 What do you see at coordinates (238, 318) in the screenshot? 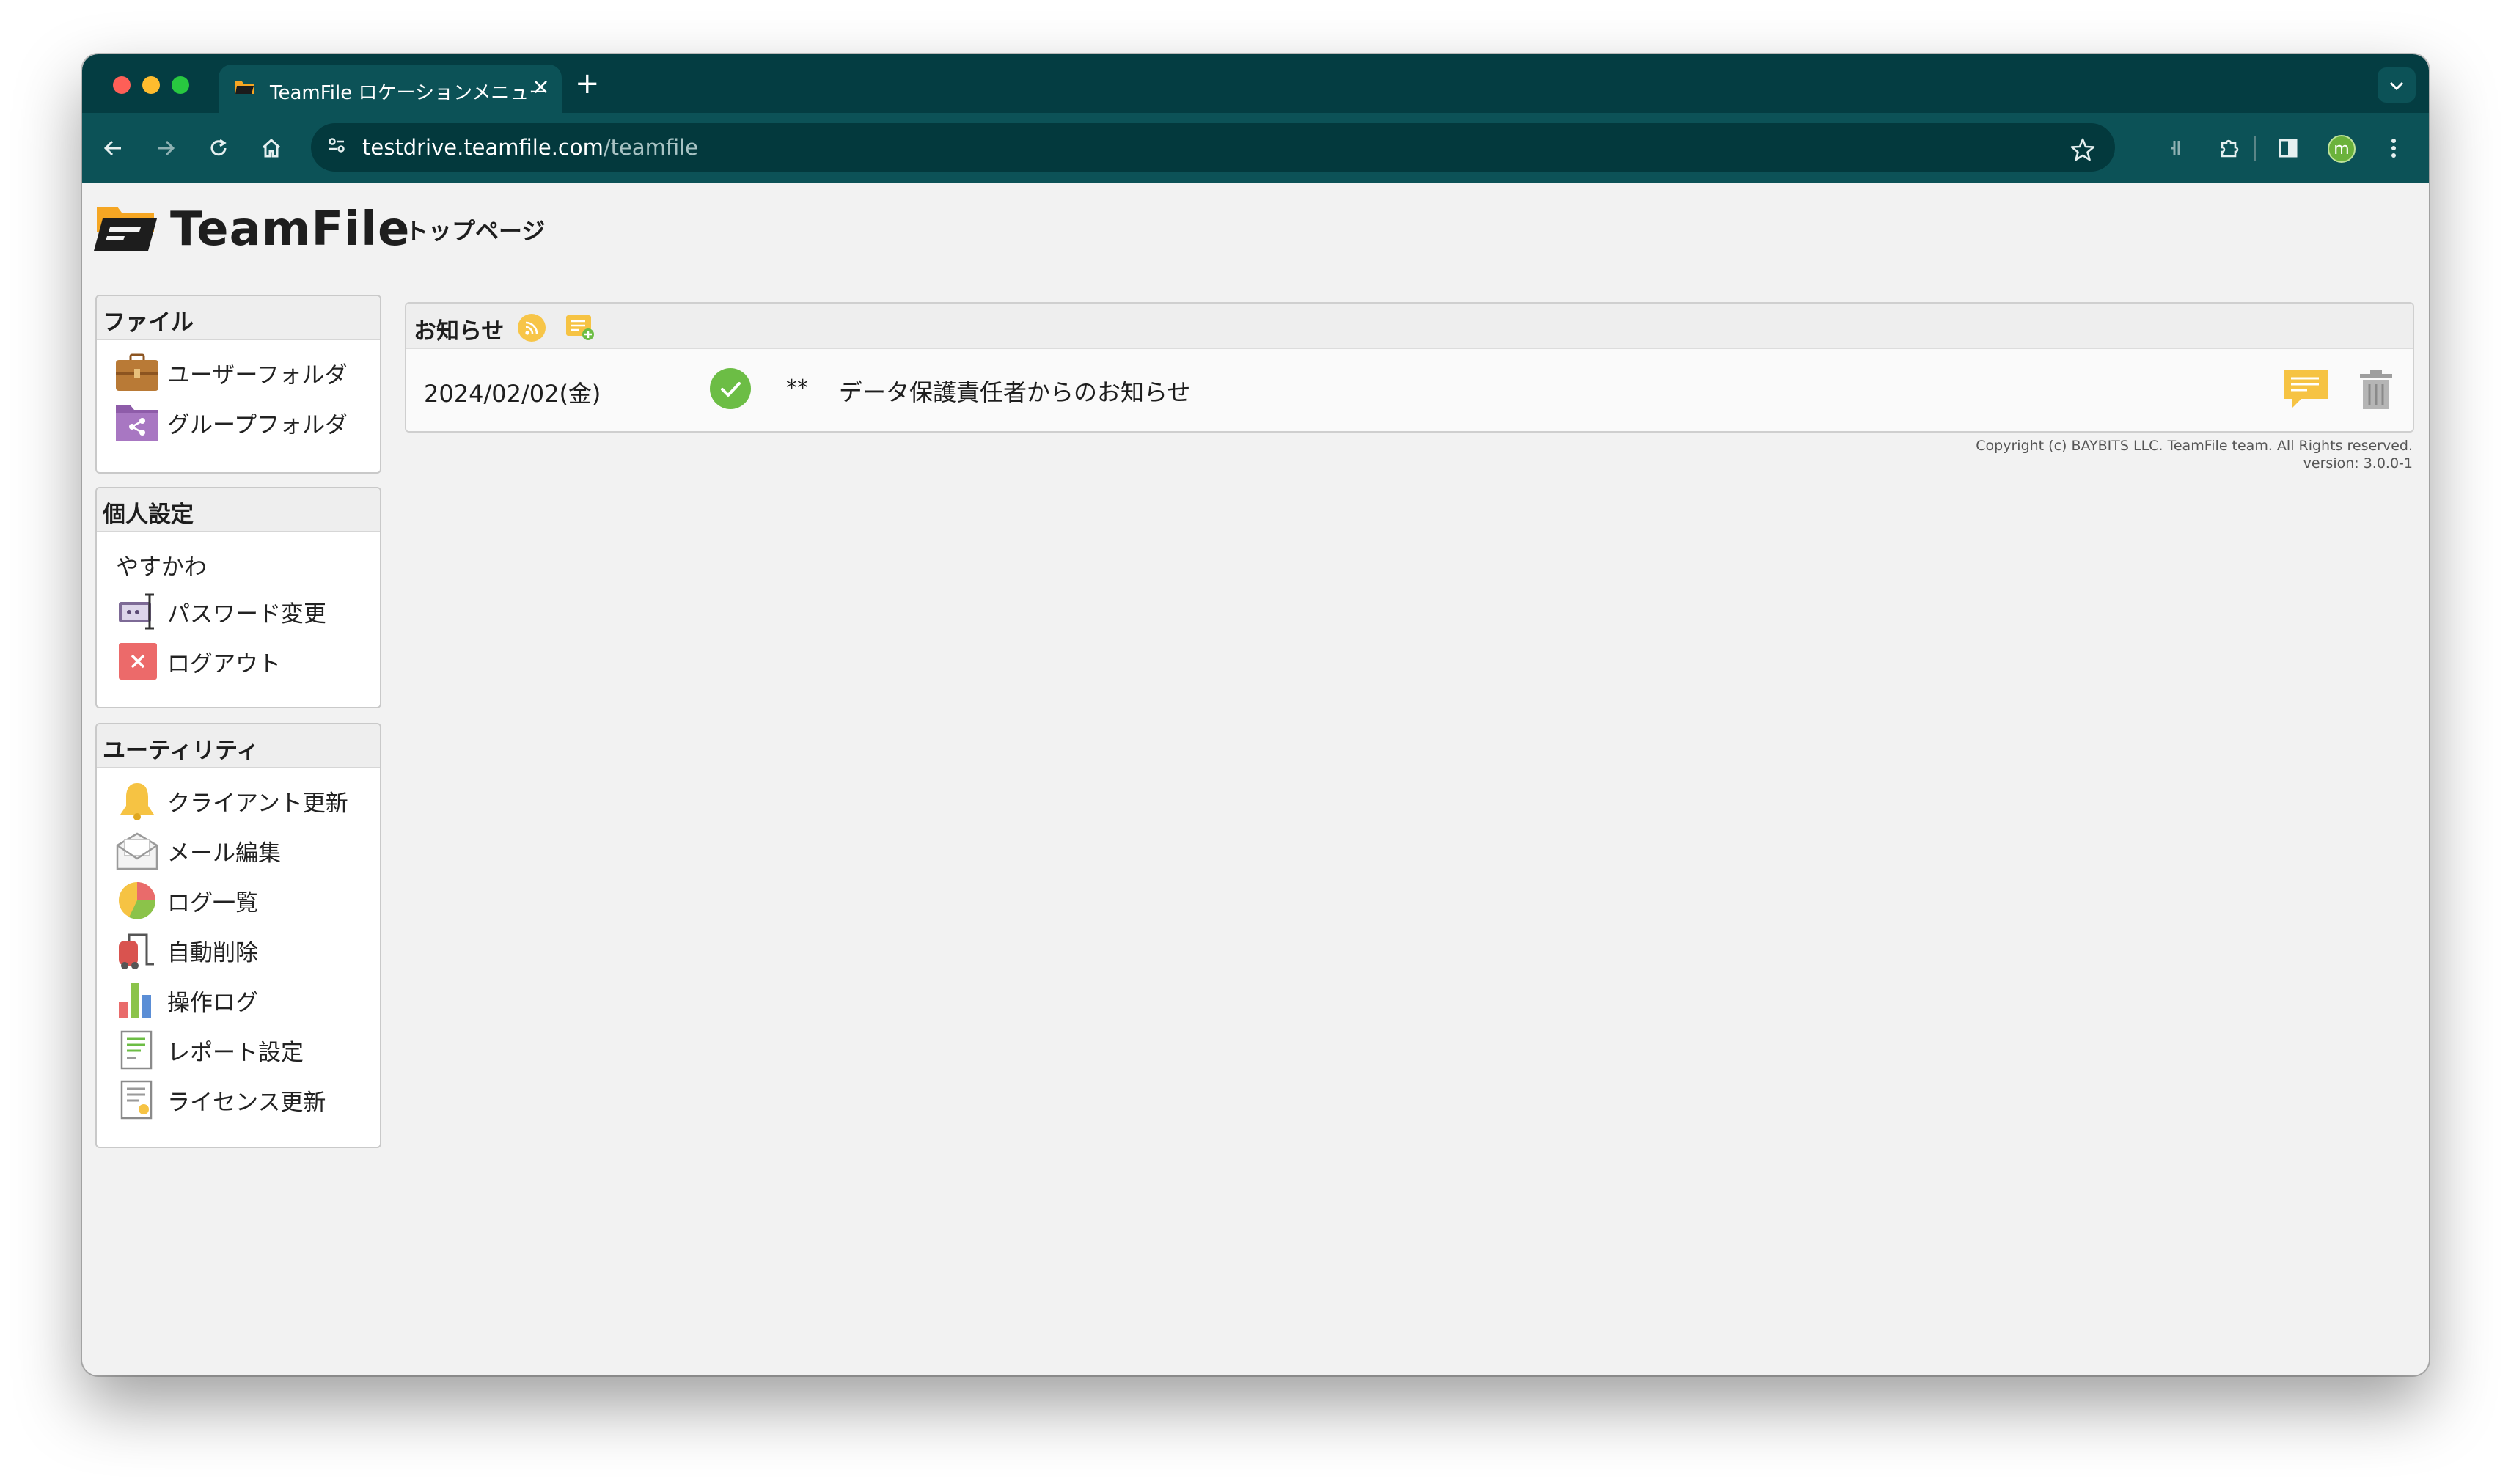
I see `file-panel-title: ファイル` at bounding box center [238, 318].